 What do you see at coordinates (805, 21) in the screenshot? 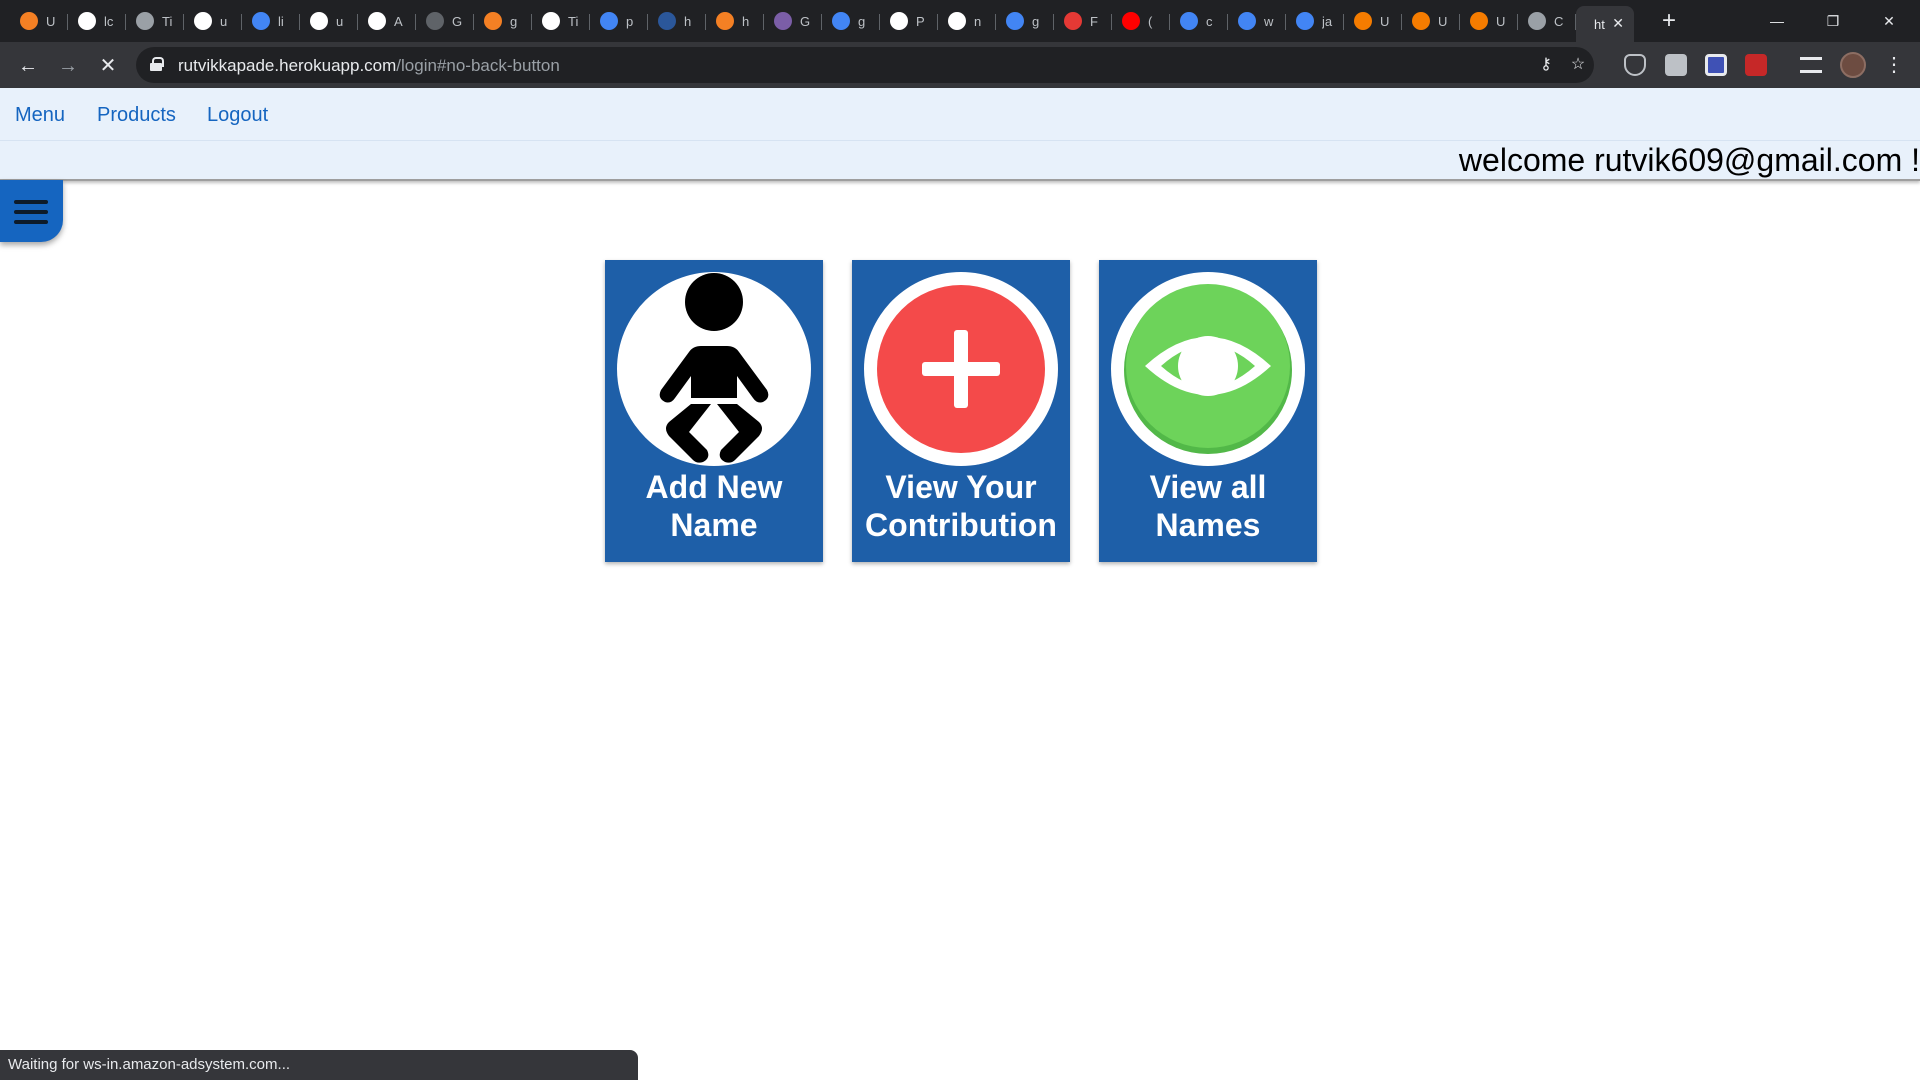
I see `tab-title: G` at bounding box center [805, 21].